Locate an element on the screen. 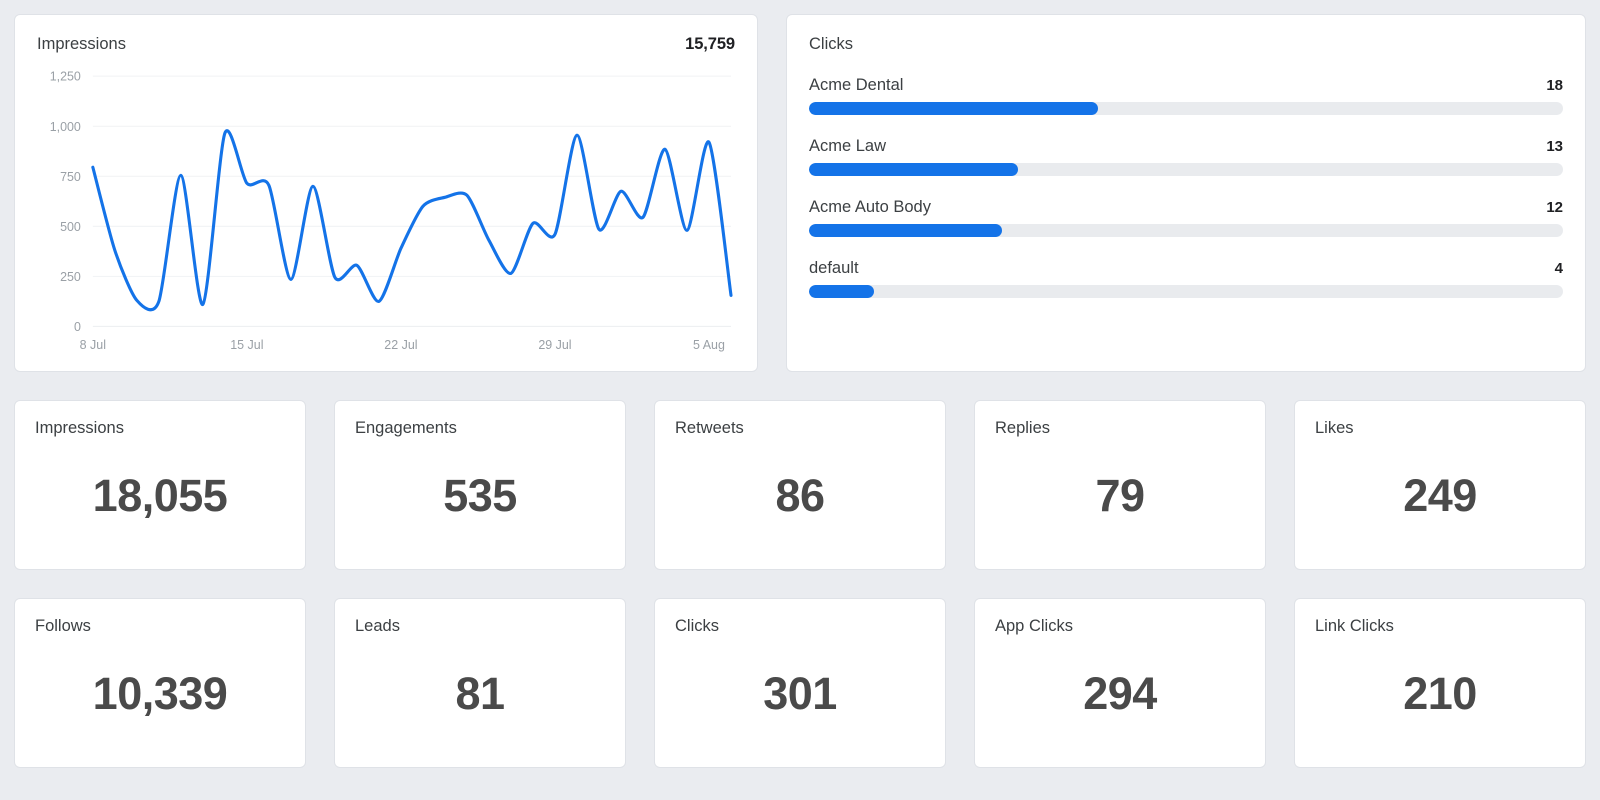 This screenshot has height=800, width=1600. stat-card-label: Clicks is located at coordinates (697, 626).